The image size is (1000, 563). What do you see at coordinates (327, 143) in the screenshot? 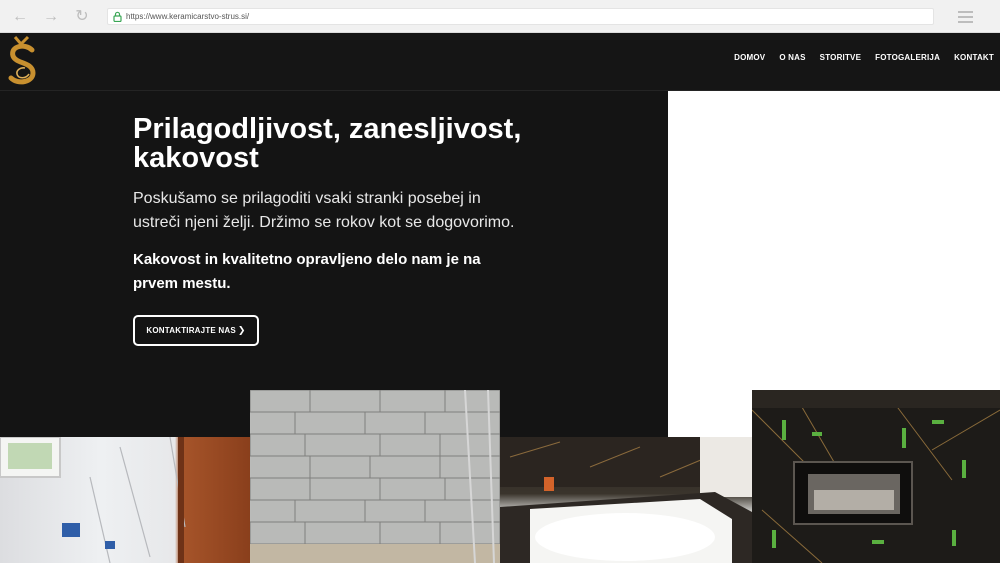
I see `hero-title: Prilagodljivost, zanesljivost, kakovost` at bounding box center [327, 143].